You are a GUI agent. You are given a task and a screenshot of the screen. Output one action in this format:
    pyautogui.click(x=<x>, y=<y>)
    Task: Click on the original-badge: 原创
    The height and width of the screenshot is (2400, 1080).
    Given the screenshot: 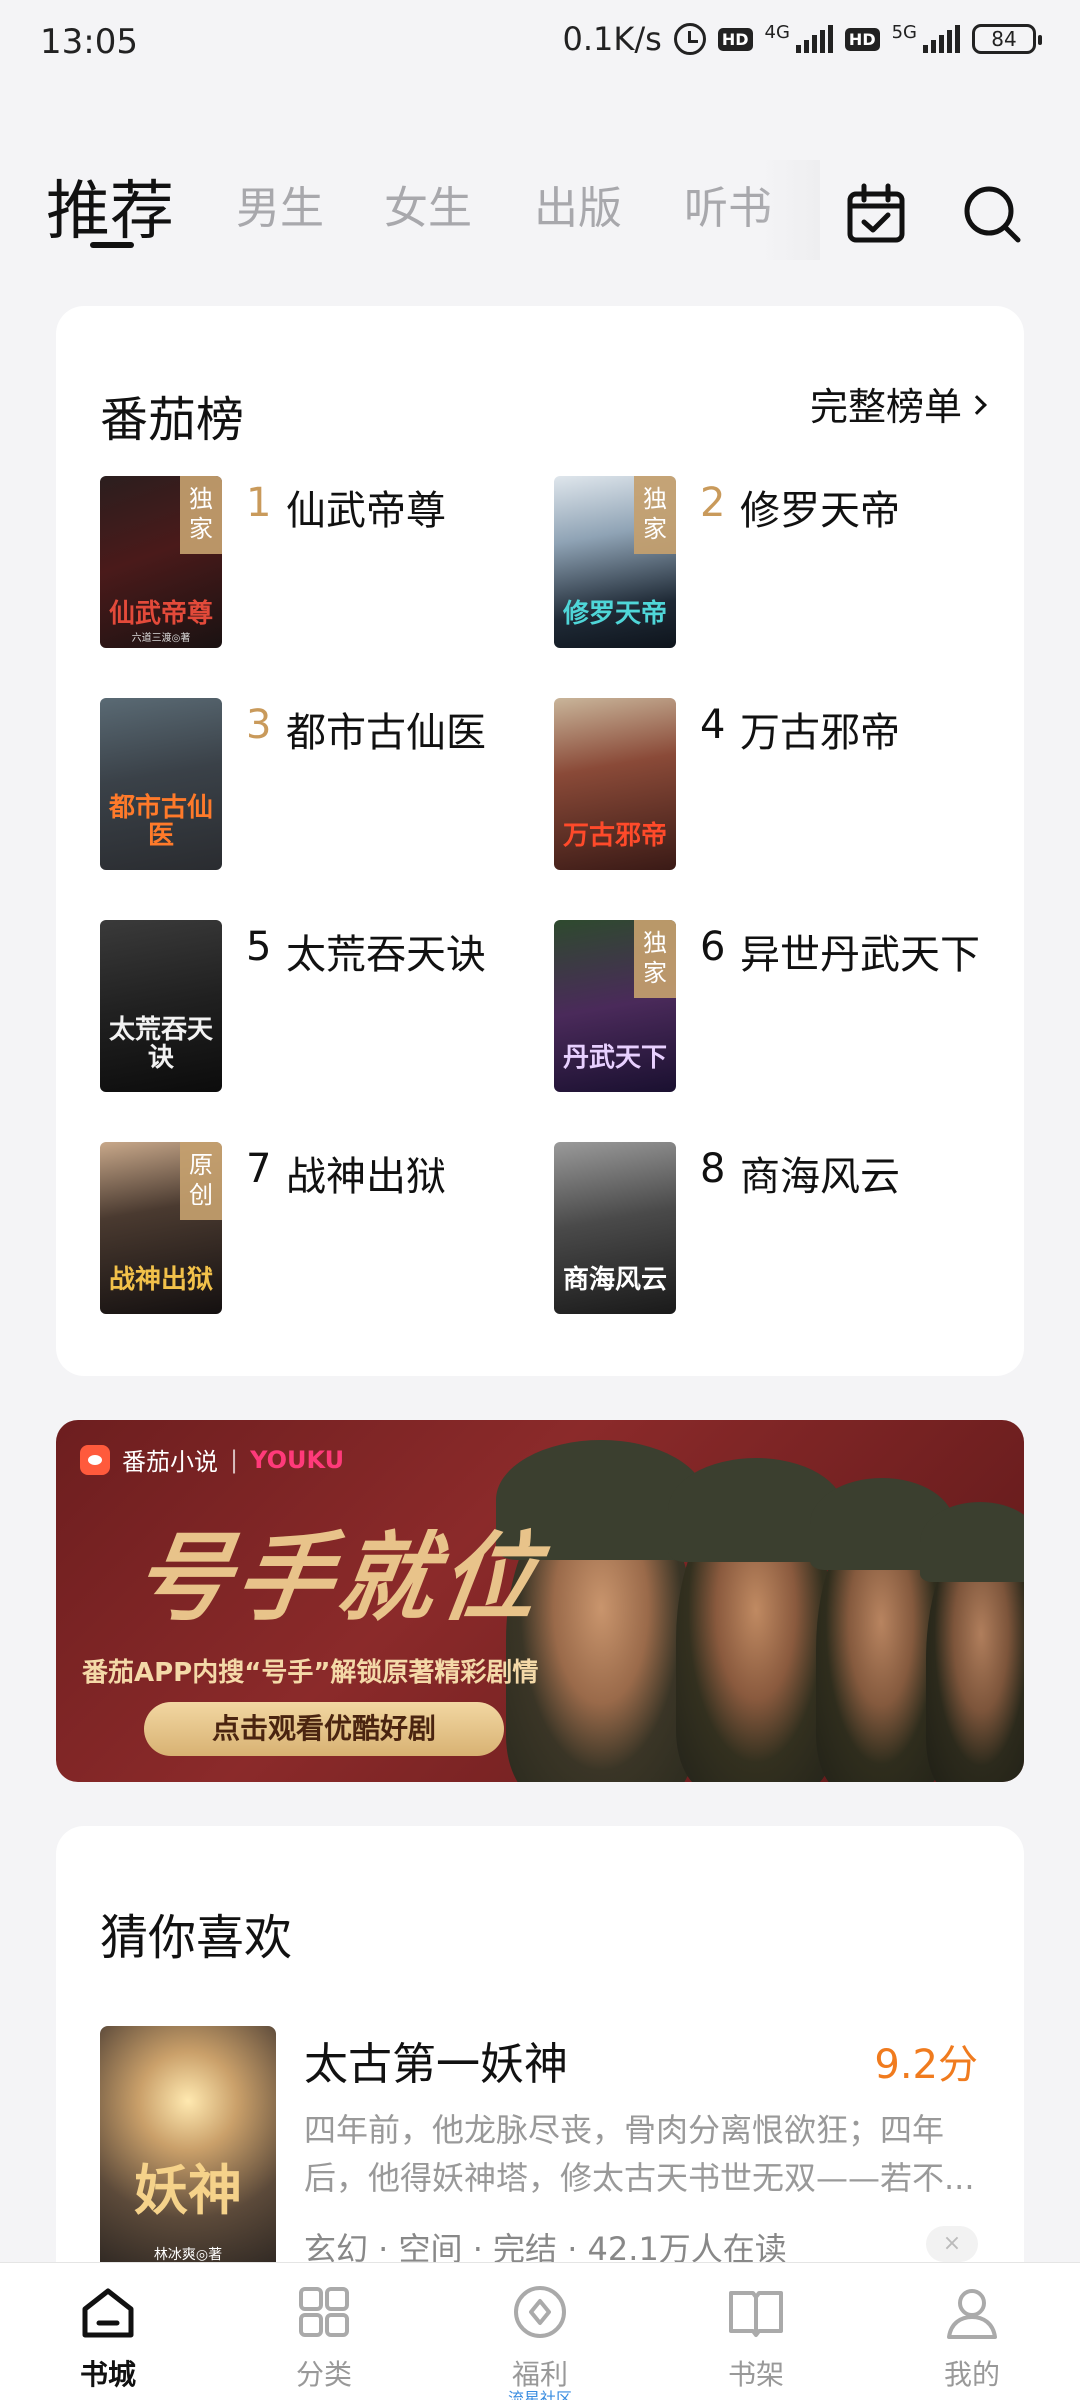 What is the action you would take?
    pyautogui.click(x=201, y=1181)
    